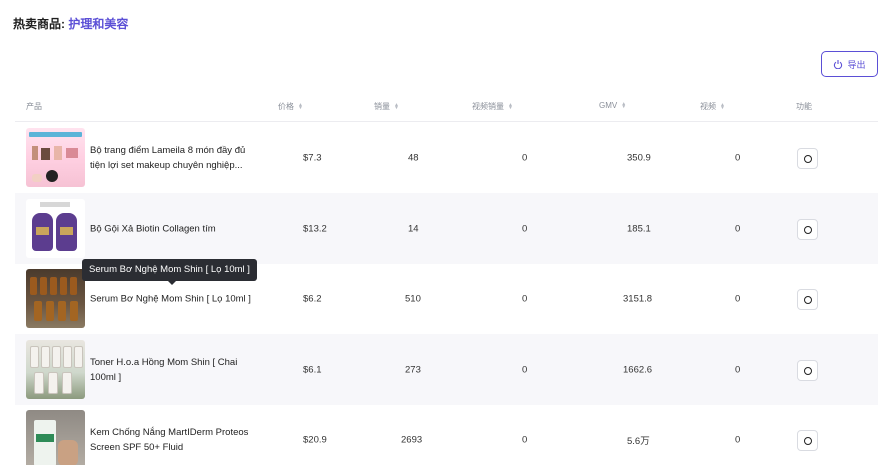 This screenshot has width=893, height=465. I want to click on price-cell: $20.9, so click(315, 439).